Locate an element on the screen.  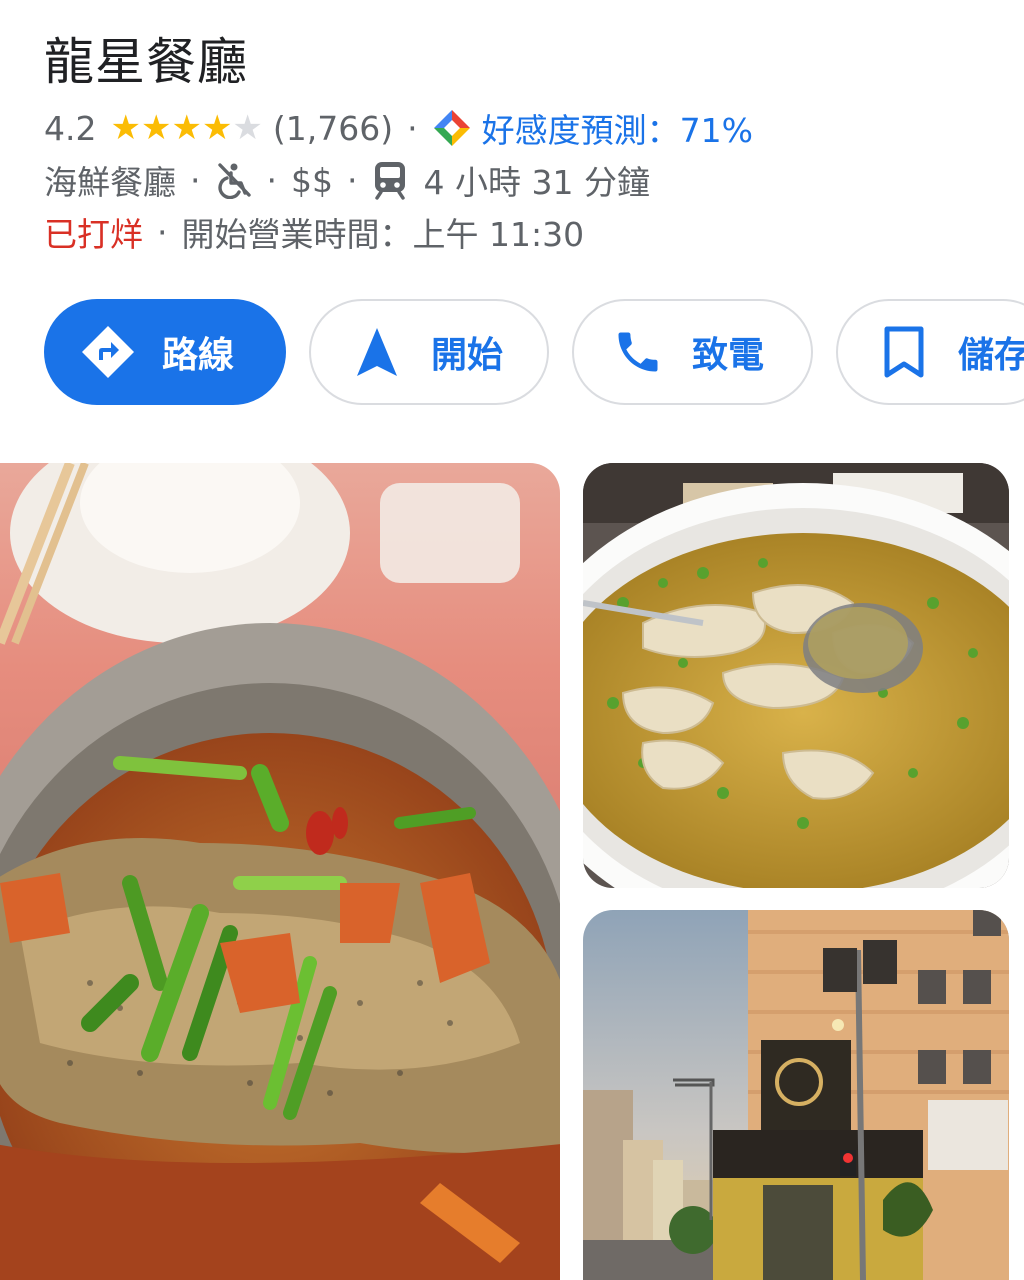
call-label: 致電 is located at coordinates (728, 355).